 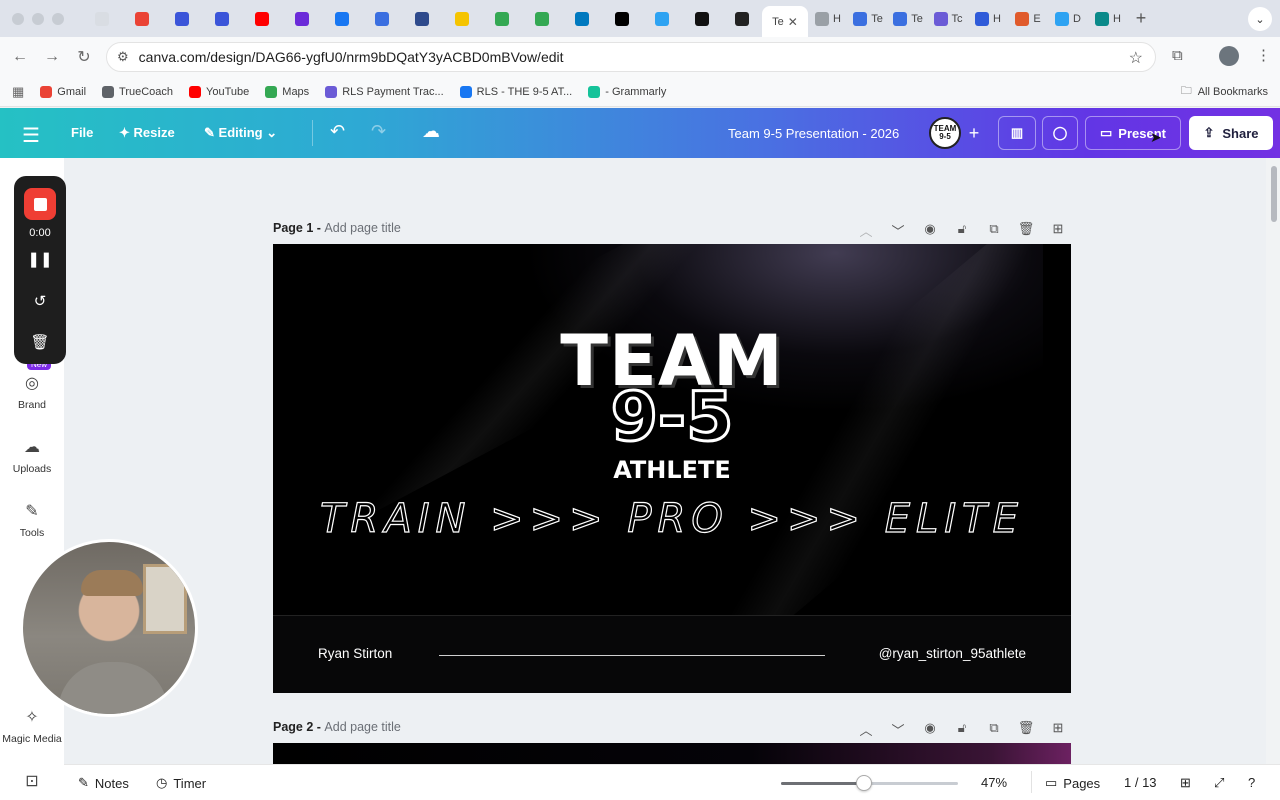 I want to click on fullscreen-icon: ⤢, so click(x=1219, y=783).